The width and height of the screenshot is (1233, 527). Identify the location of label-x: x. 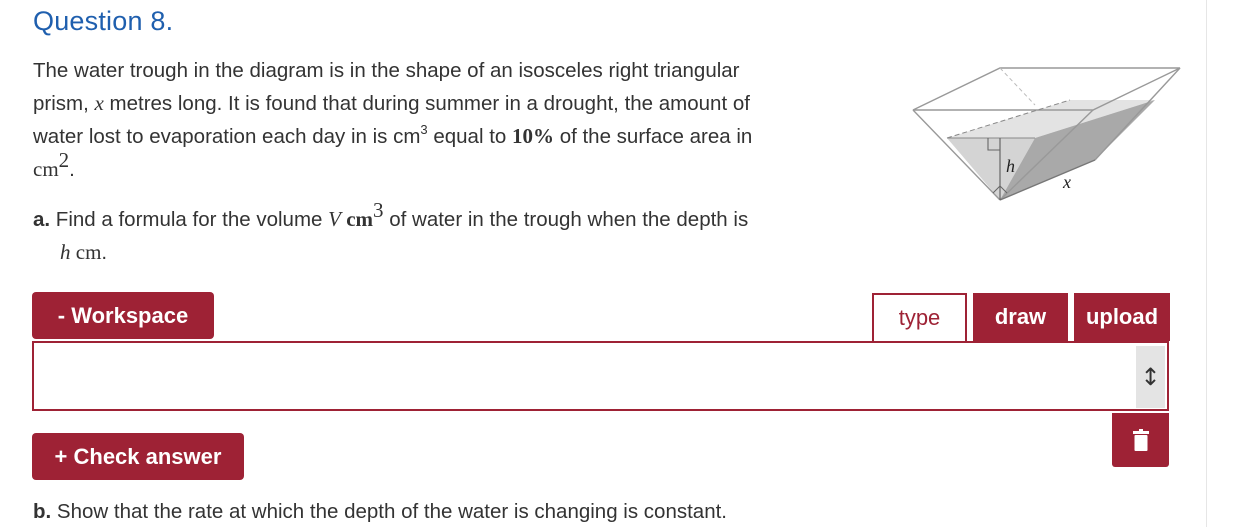
(1066, 182).